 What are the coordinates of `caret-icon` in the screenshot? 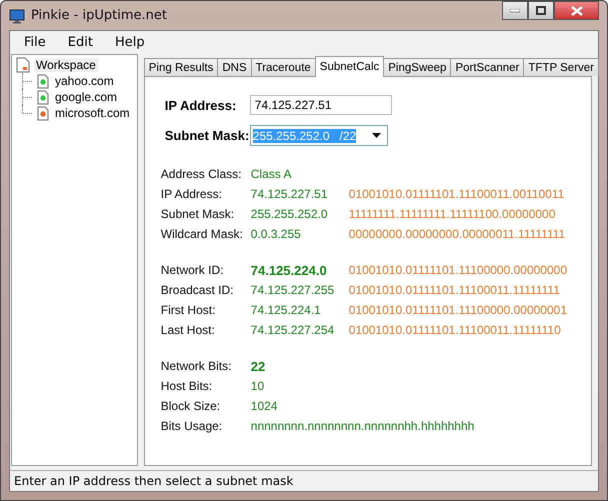 It's located at (376, 135).